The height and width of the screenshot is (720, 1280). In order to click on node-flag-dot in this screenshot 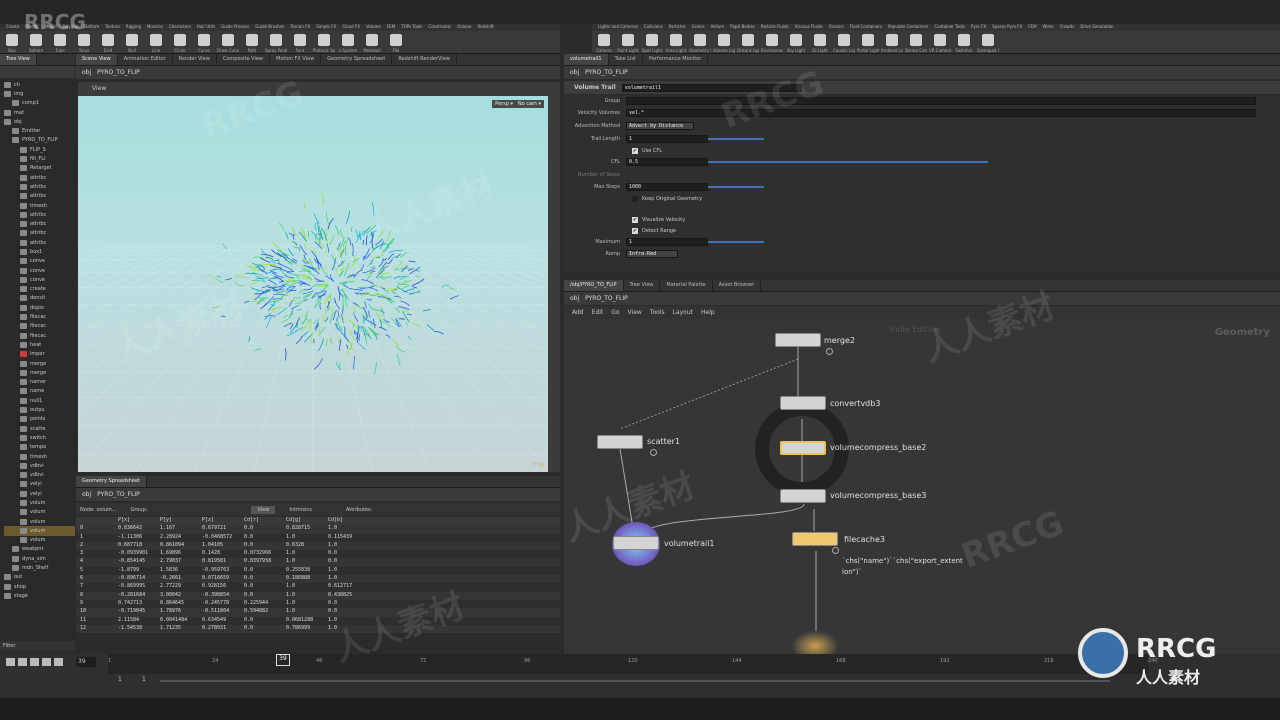, I will do `click(829, 351)`.